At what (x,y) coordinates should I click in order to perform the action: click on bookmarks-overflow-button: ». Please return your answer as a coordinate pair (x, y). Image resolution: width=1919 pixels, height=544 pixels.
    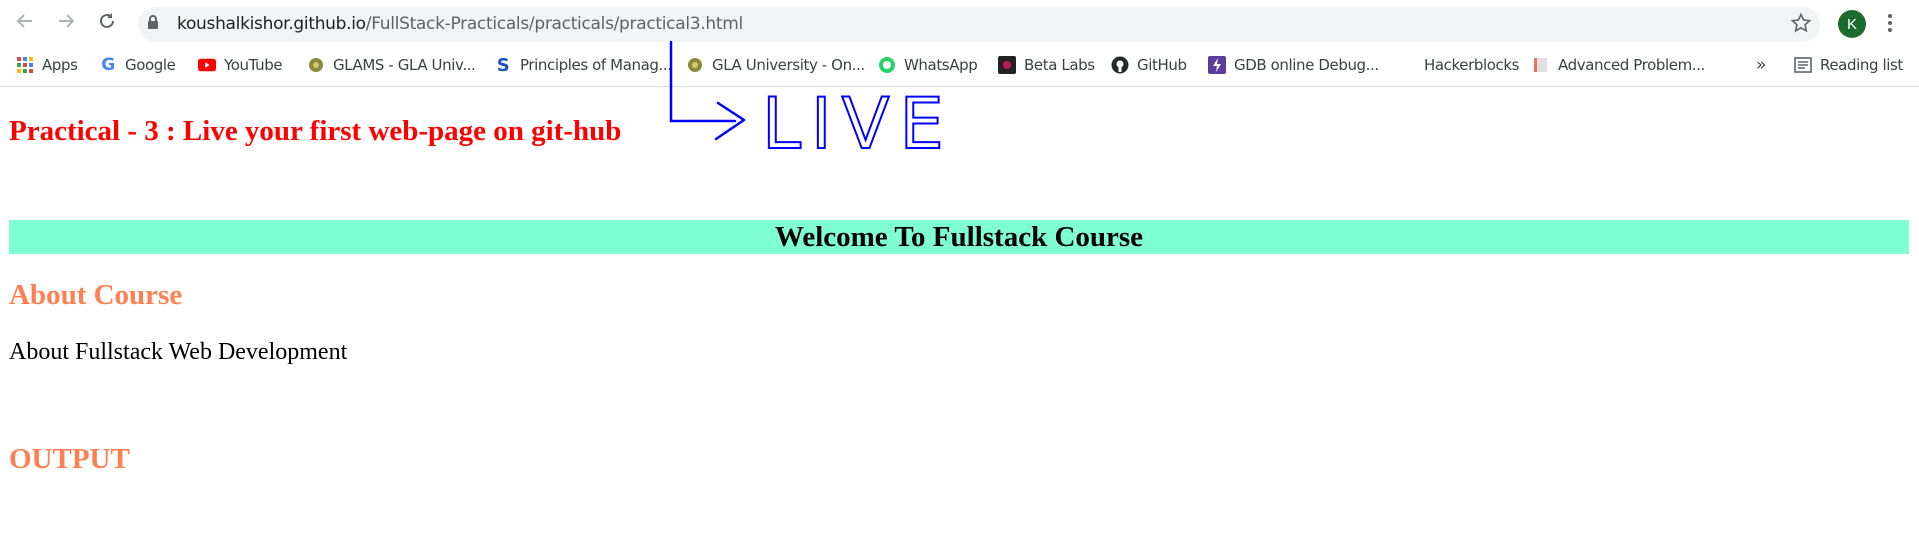
    Looking at the image, I should click on (1761, 65).